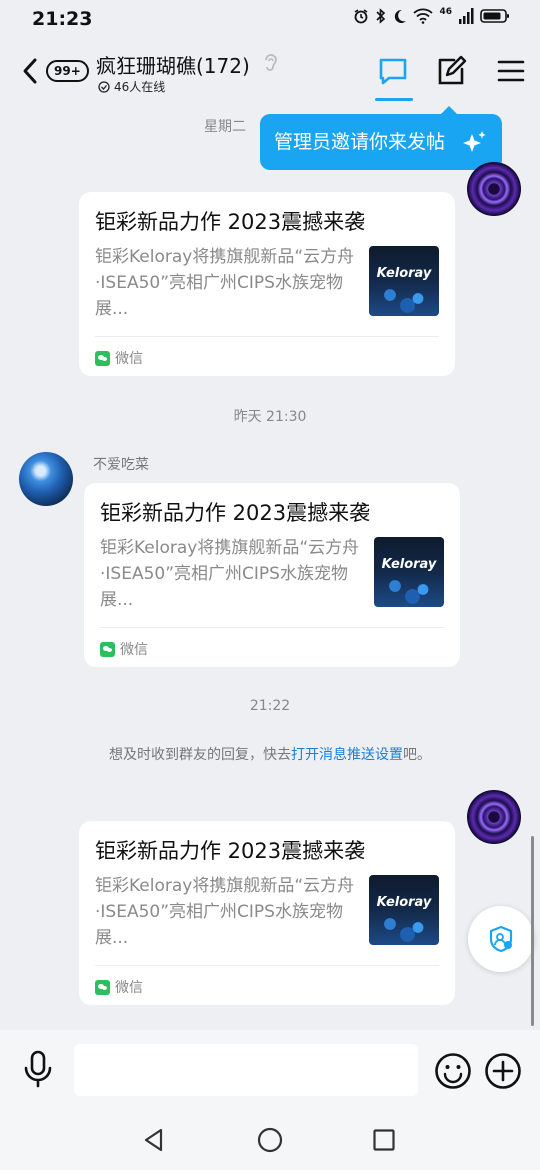 This screenshot has width=540, height=1170. I want to click on signal-icon, so click(466, 16).